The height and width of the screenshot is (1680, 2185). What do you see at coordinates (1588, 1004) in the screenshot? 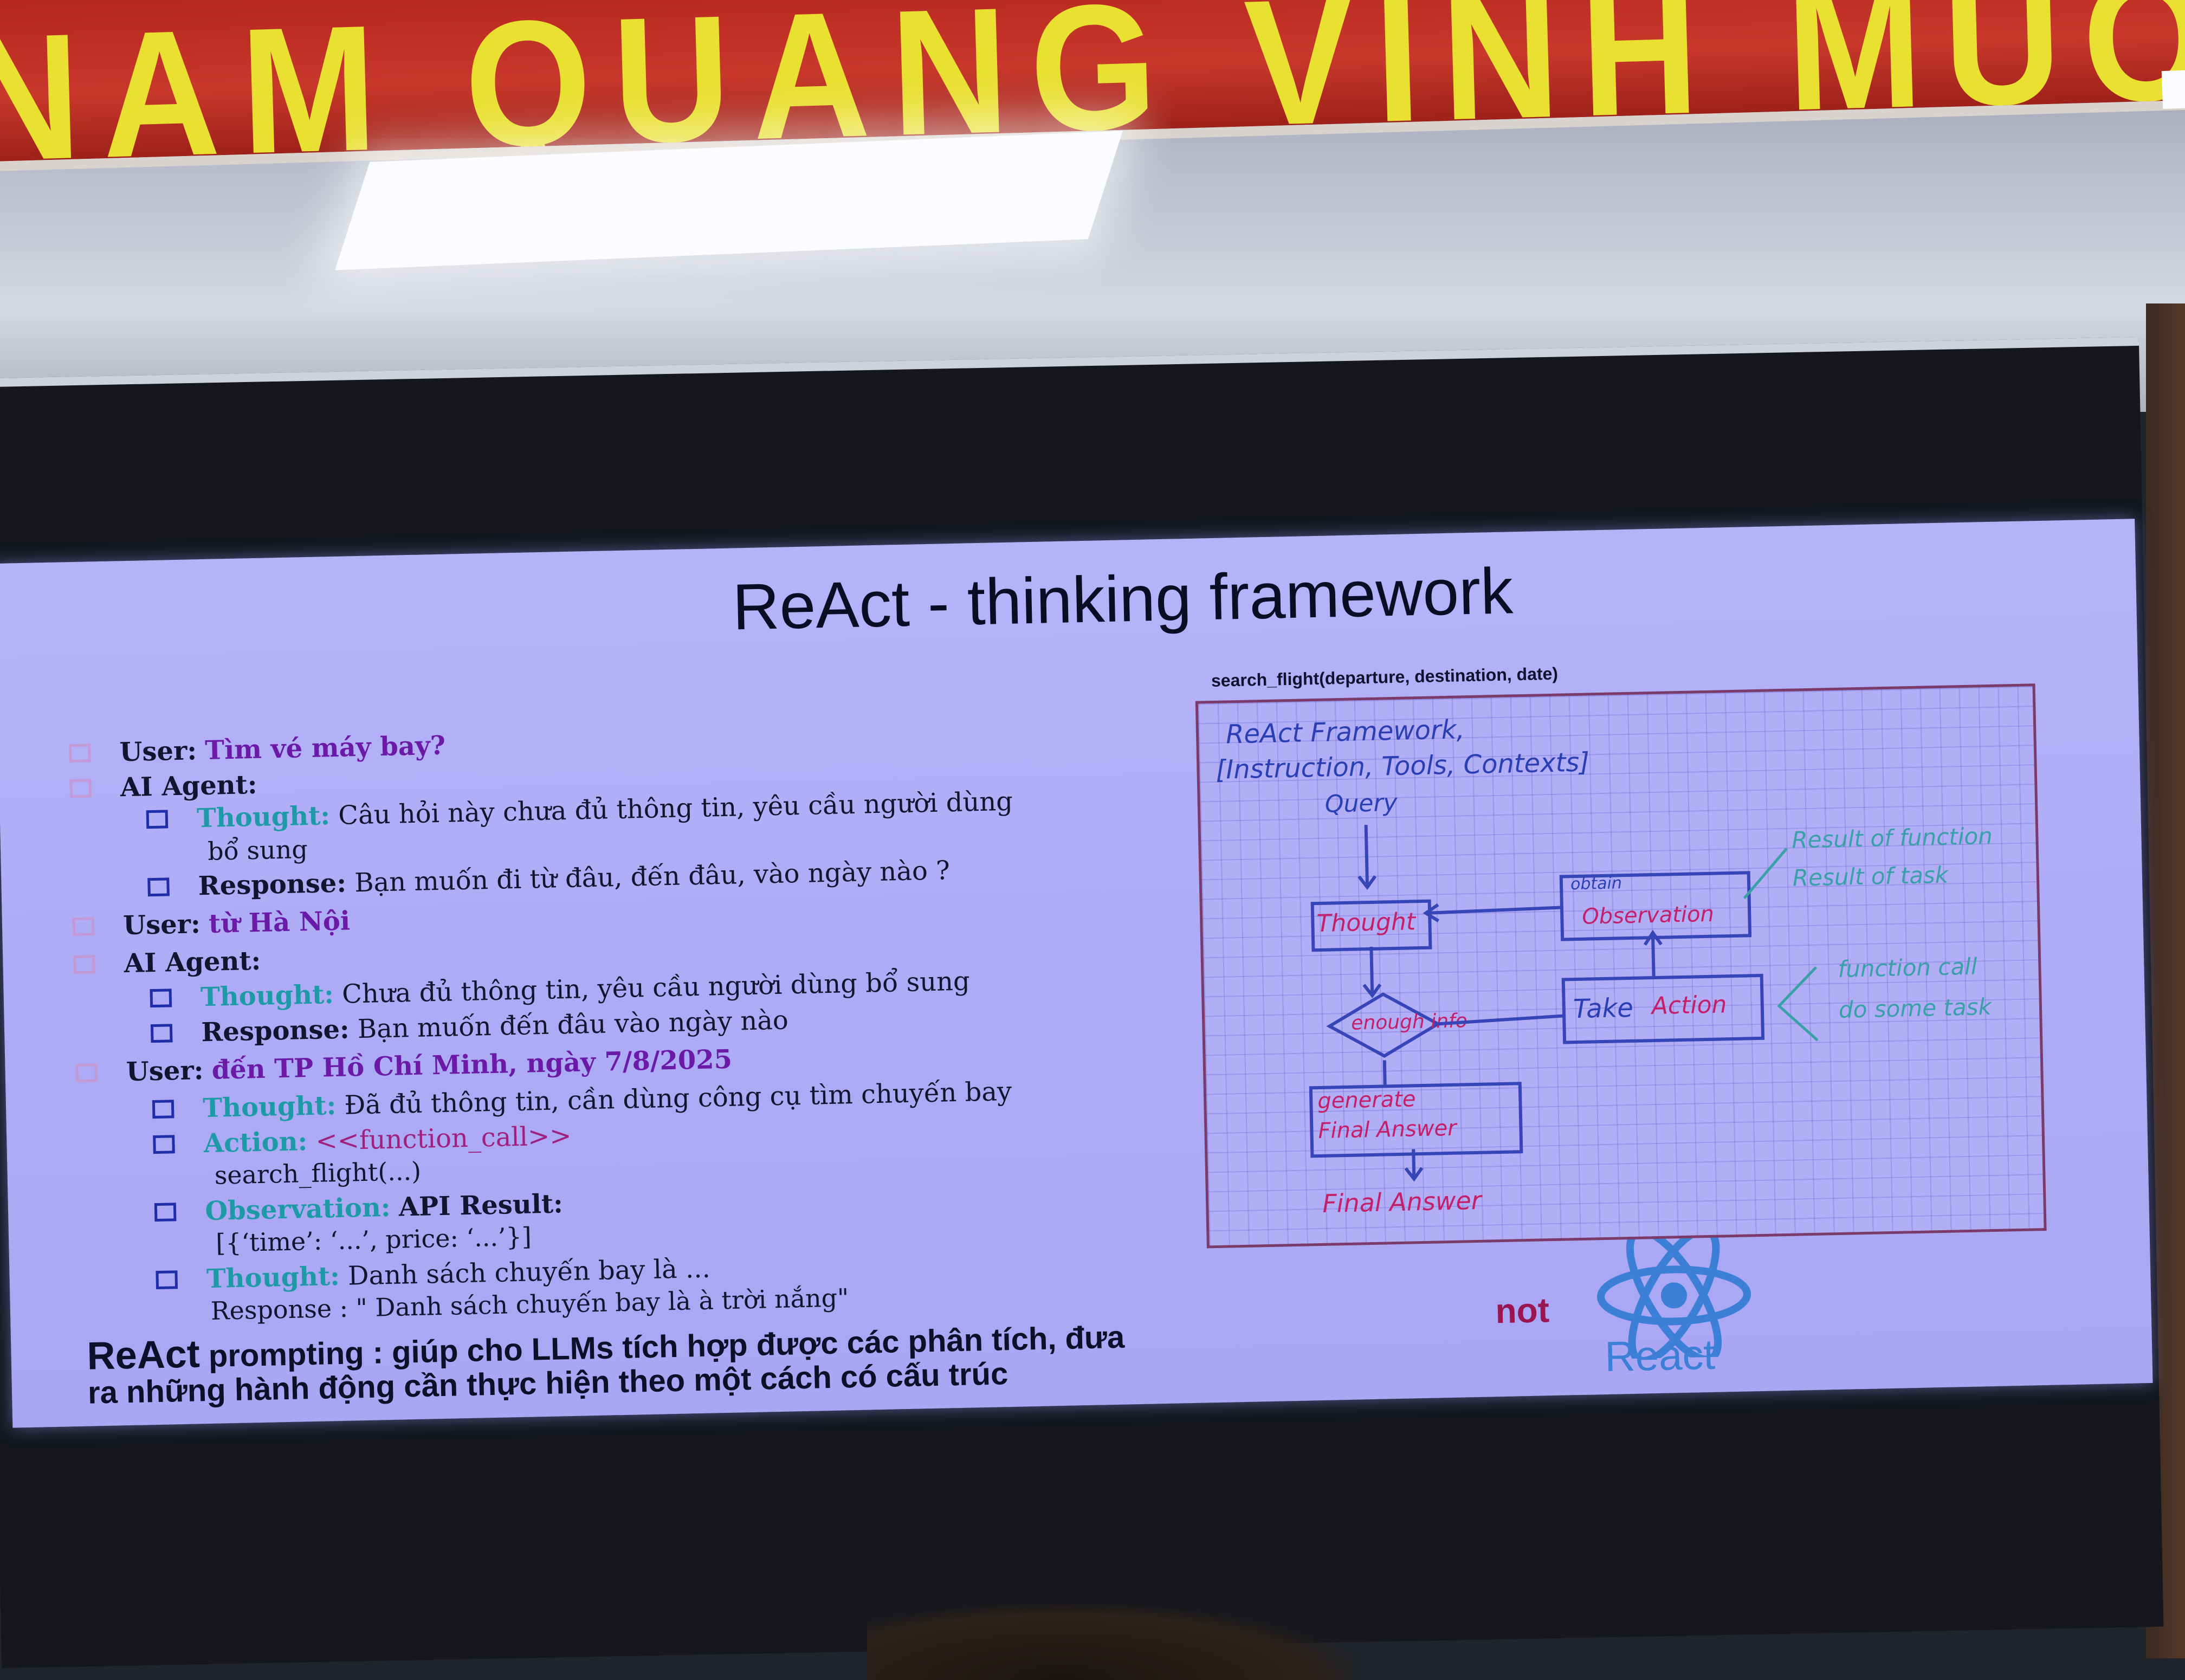
I see `diagram-arrows` at bounding box center [1588, 1004].